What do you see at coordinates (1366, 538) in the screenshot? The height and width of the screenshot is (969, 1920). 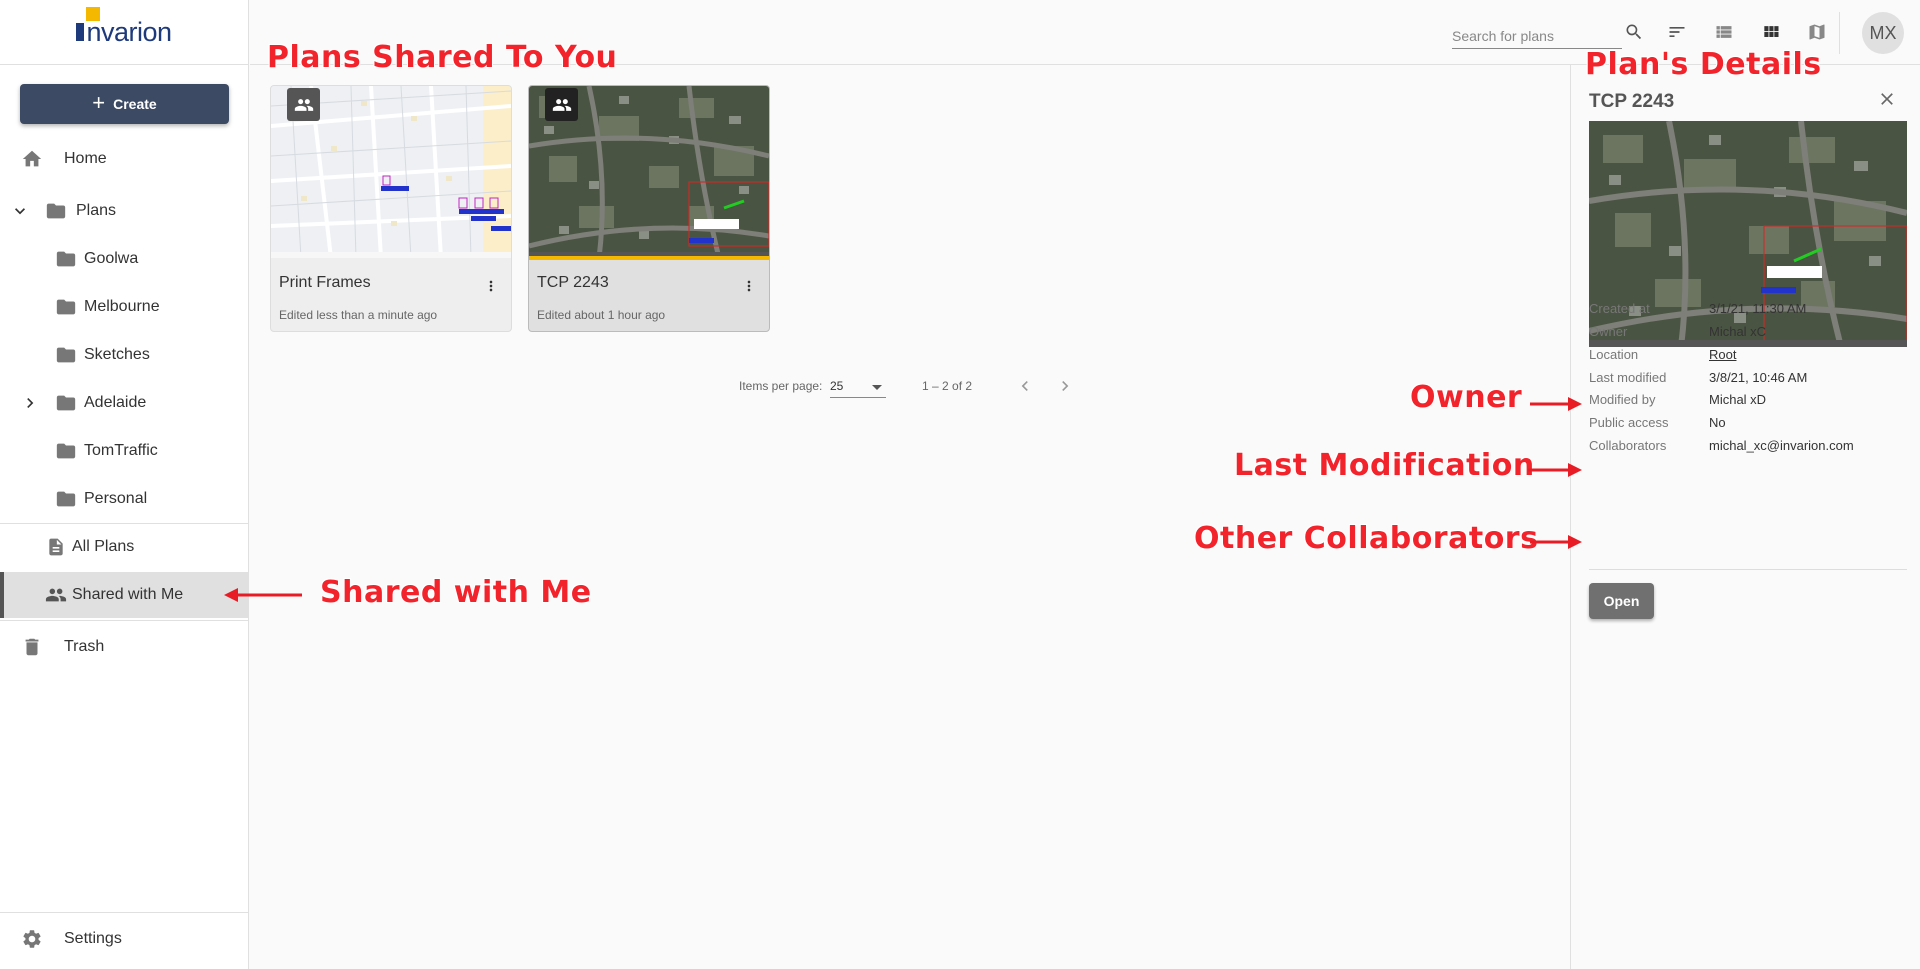 I see `annotation-other-collaborators: Other Collaborators` at bounding box center [1366, 538].